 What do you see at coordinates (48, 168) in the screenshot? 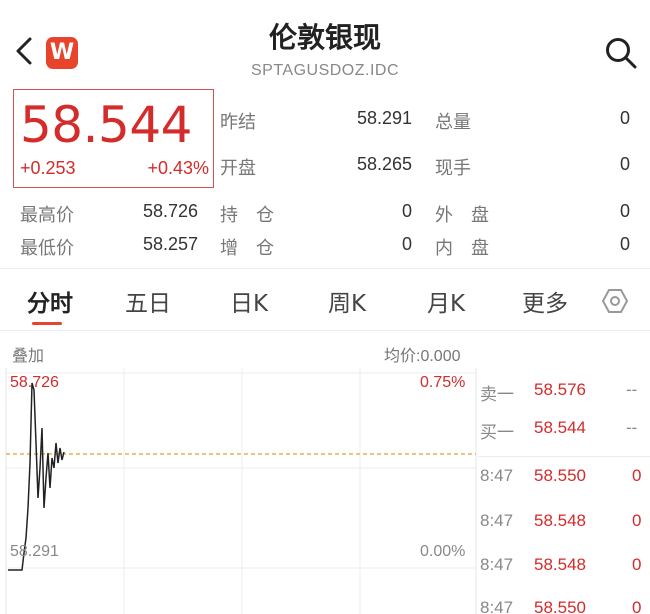
I see `price-change: +0.253` at bounding box center [48, 168].